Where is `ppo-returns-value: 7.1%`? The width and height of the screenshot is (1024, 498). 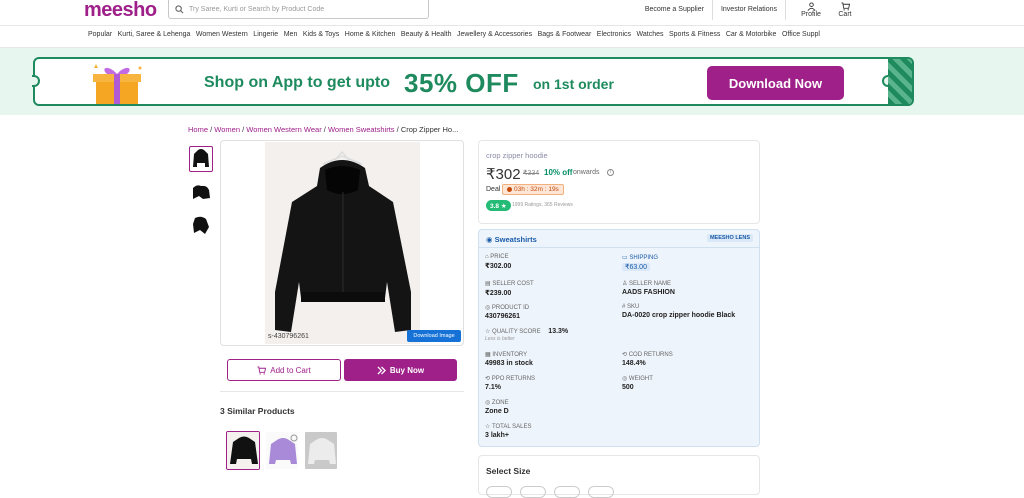 ppo-returns-value: 7.1% is located at coordinates (493, 387).